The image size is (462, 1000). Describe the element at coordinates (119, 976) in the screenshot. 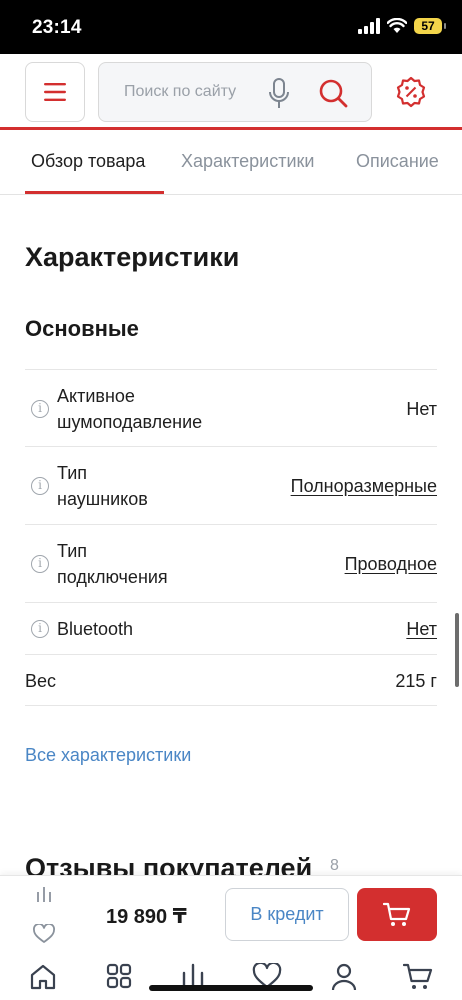

I see `catalog-icon` at that location.